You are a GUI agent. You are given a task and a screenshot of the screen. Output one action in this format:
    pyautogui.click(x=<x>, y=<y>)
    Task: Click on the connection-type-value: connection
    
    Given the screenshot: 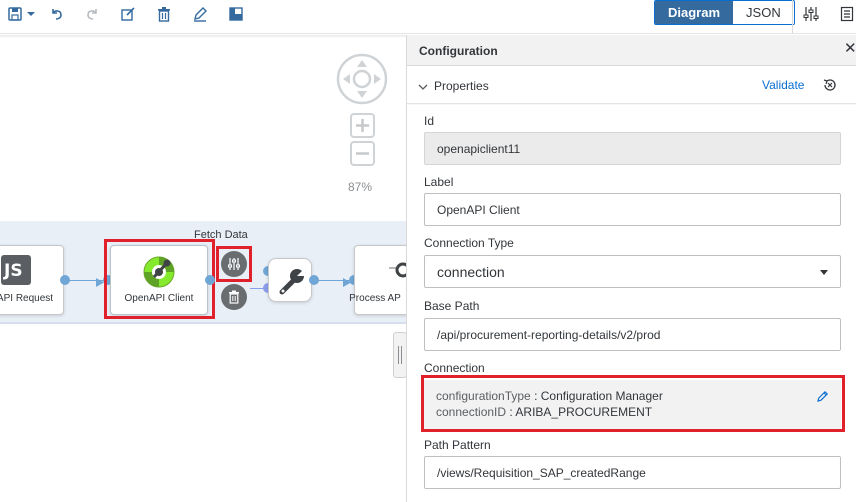 What is the action you would take?
    pyautogui.click(x=471, y=271)
    